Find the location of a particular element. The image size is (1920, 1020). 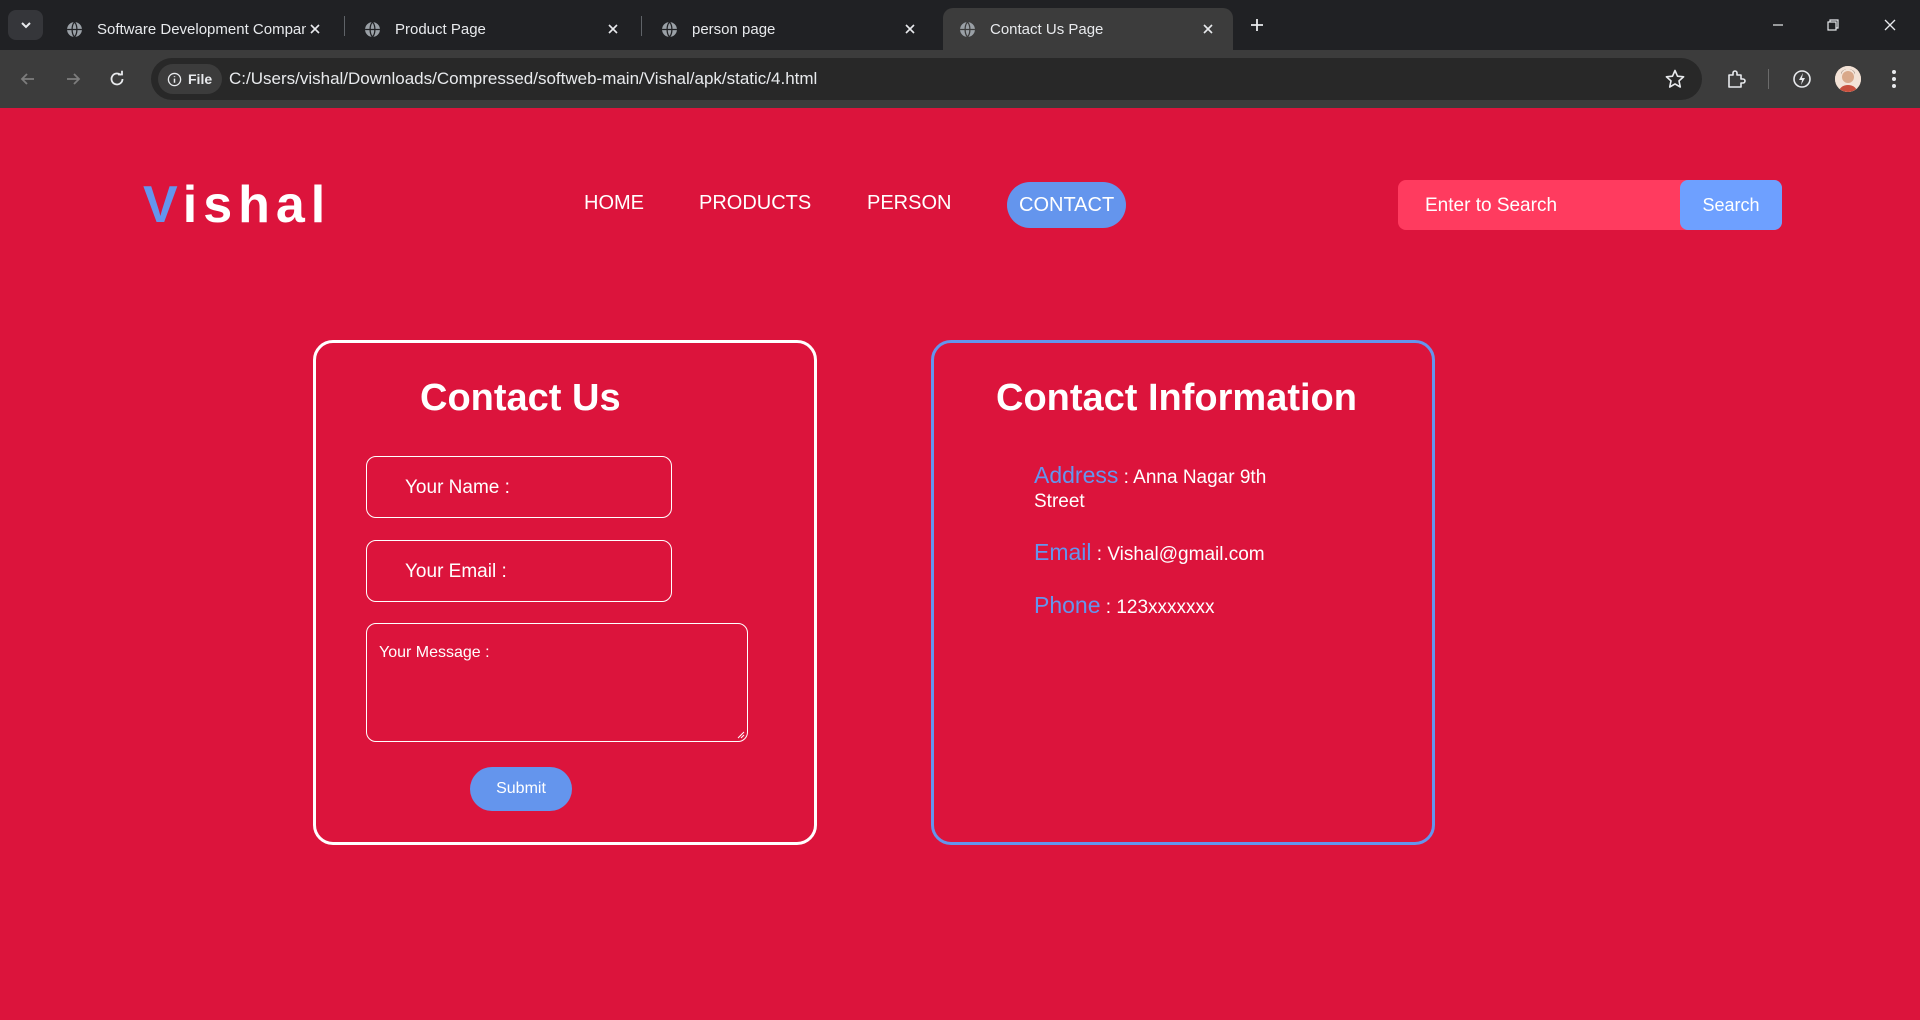

browser-tab-4-active: Contact Us Page is located at coordinates (1088, 29).